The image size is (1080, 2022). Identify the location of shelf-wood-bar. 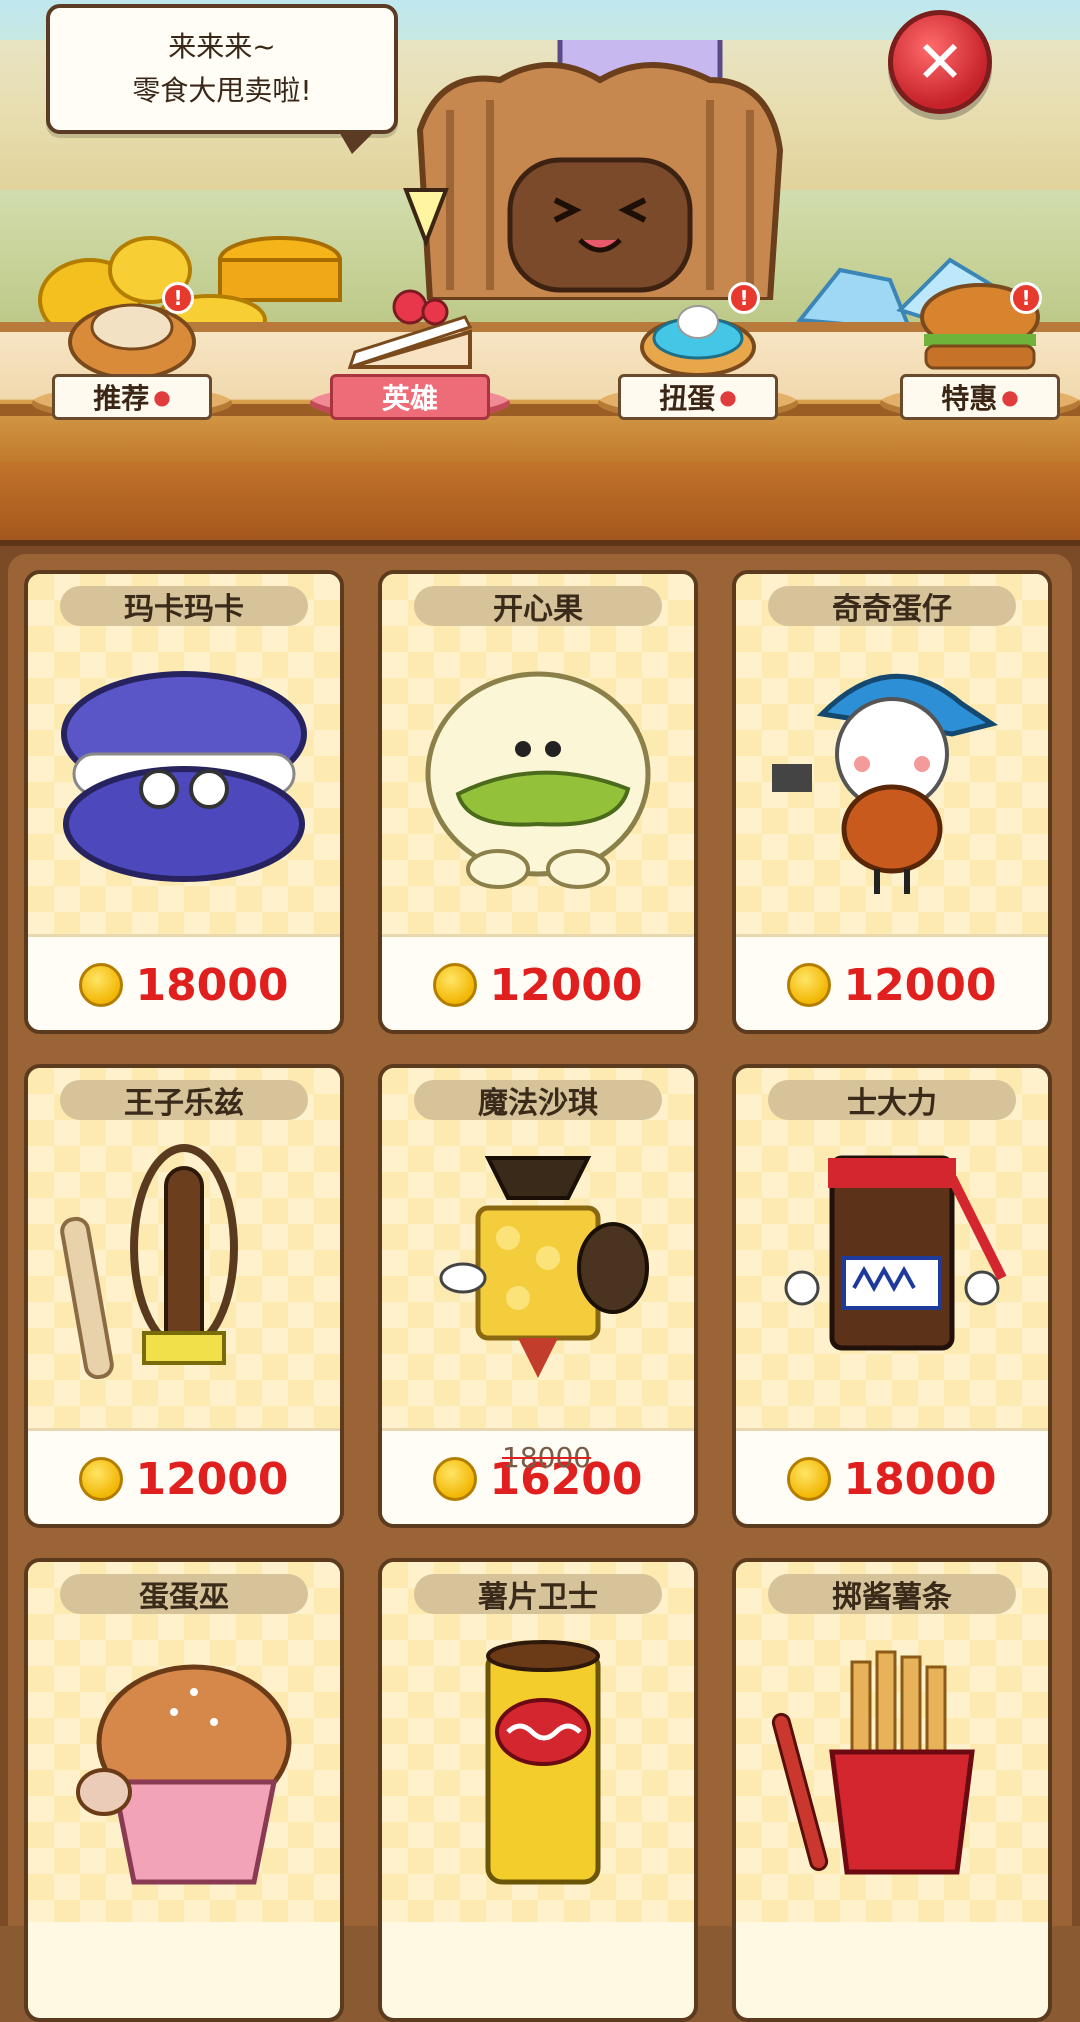
(540, 502).